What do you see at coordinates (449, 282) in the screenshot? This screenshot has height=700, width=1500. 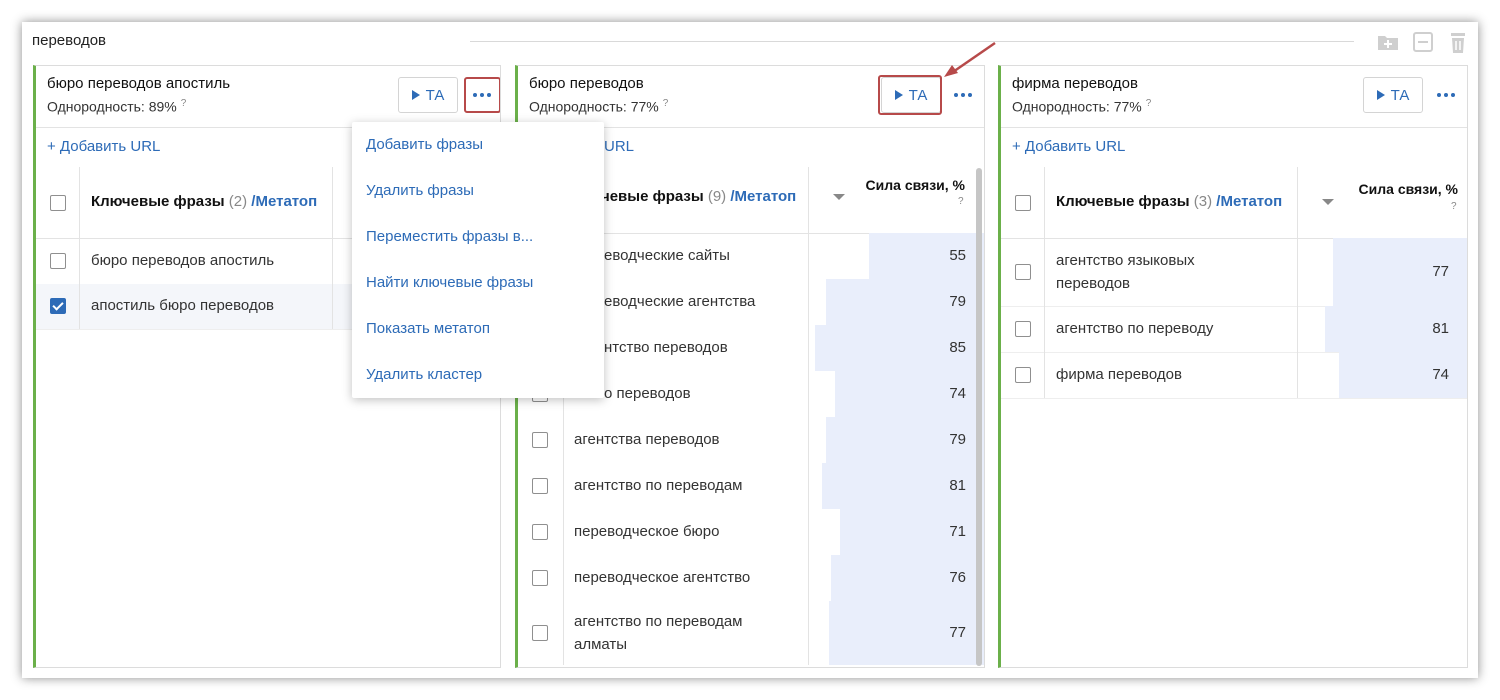 I see `menu-item-find-keyphrases: Найти ключевые фразы` at bounding box center [449, 282].